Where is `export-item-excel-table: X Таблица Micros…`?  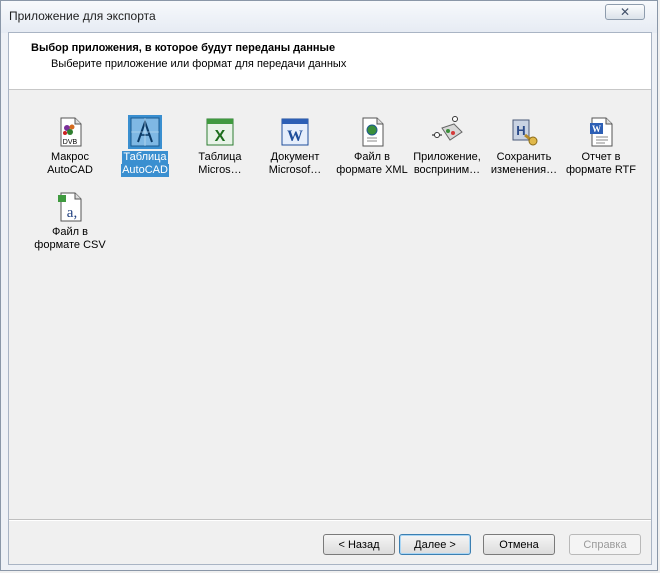 export-item-excel-table: X Таблица Micros… is located at coordinates (220, 146).